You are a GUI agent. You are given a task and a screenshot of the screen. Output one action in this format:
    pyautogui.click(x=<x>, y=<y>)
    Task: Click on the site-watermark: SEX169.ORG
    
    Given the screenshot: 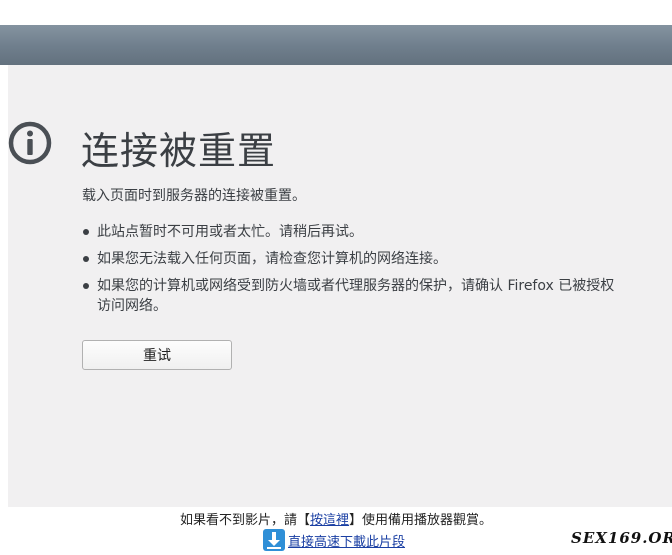 What is the action you would take?
    pyautogui.click(x=620, y=538)
    